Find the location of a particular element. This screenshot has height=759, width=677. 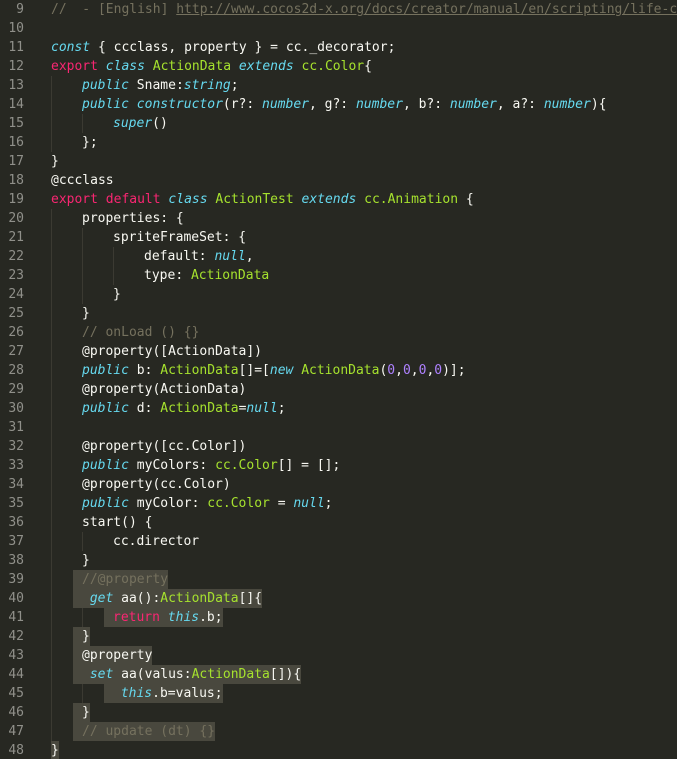

code-line: 26 // onLoad () {} is located at coordinates (338, 332).